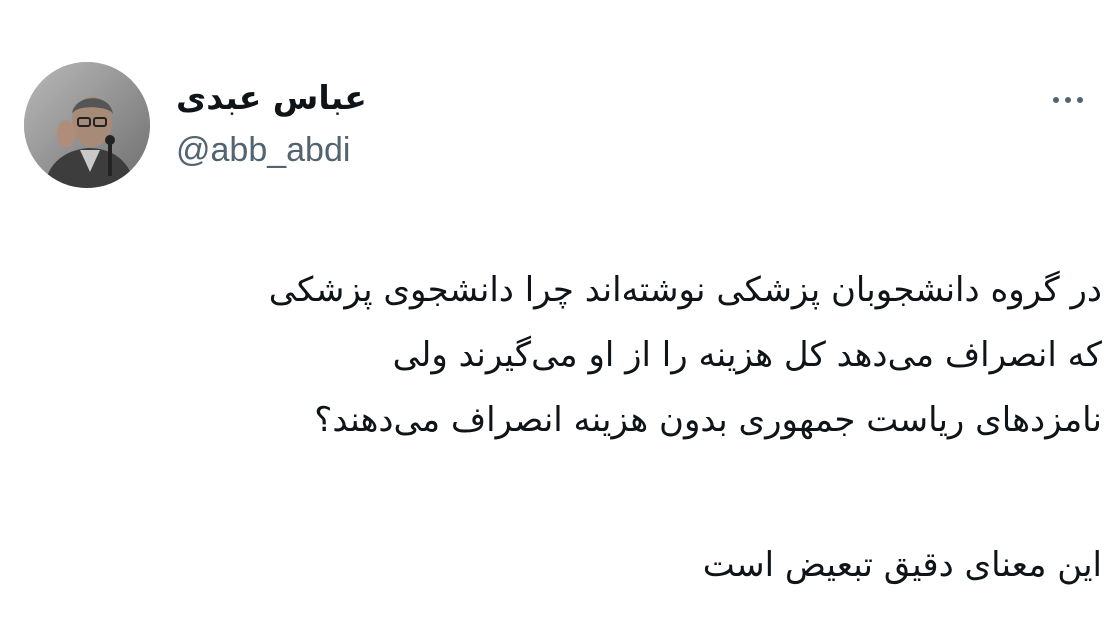  I want to click on profile-photo-icon, so click(87, 125).